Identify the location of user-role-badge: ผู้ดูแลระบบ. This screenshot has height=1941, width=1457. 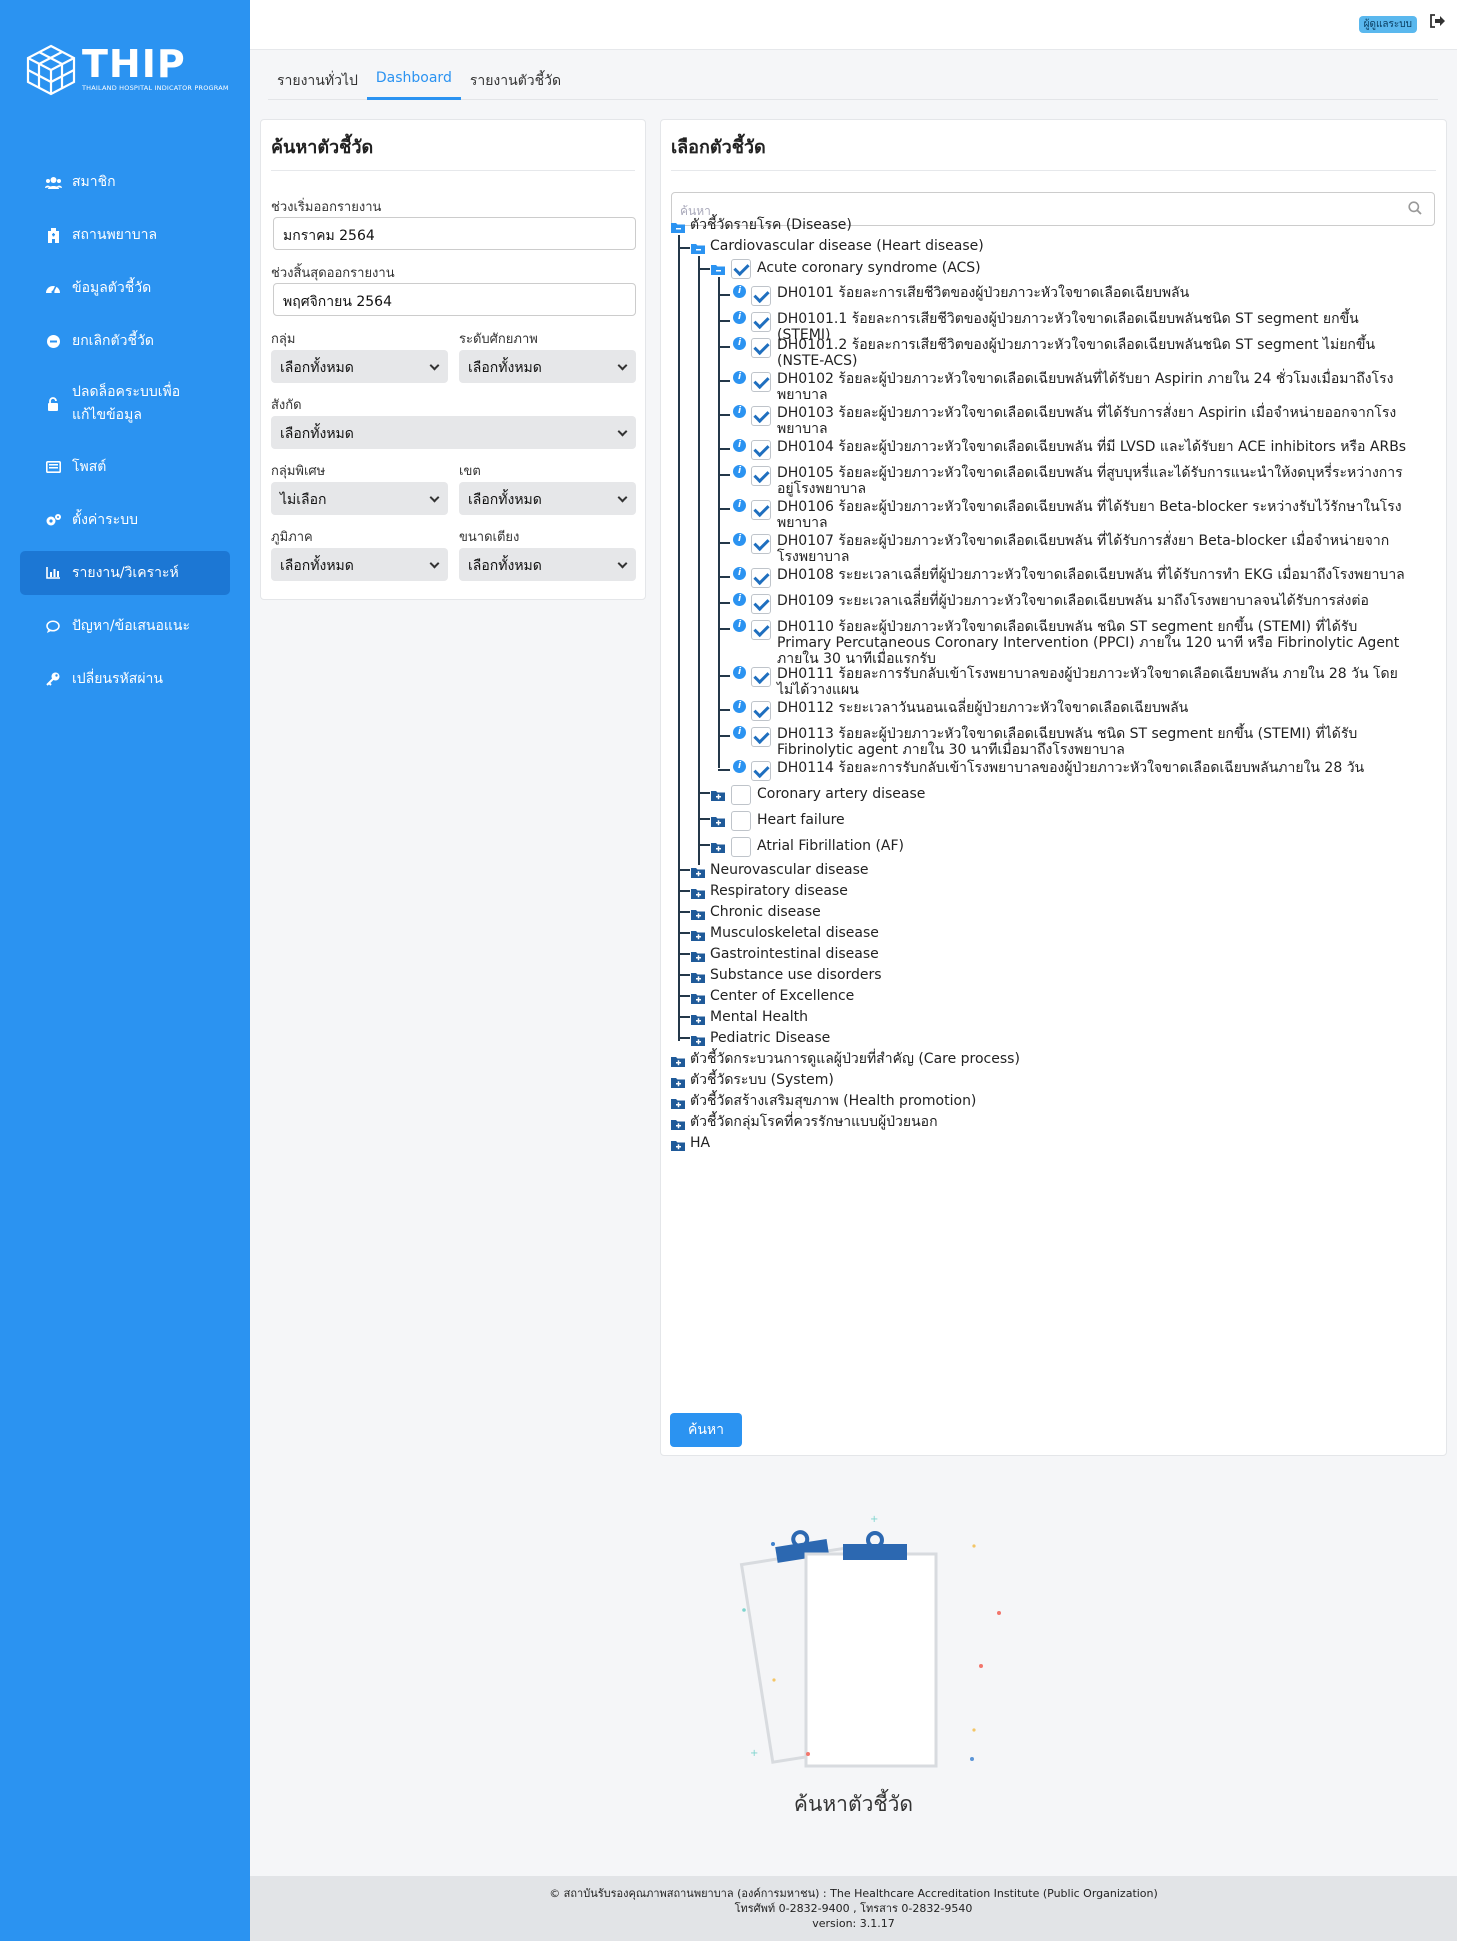
(1387, 24).